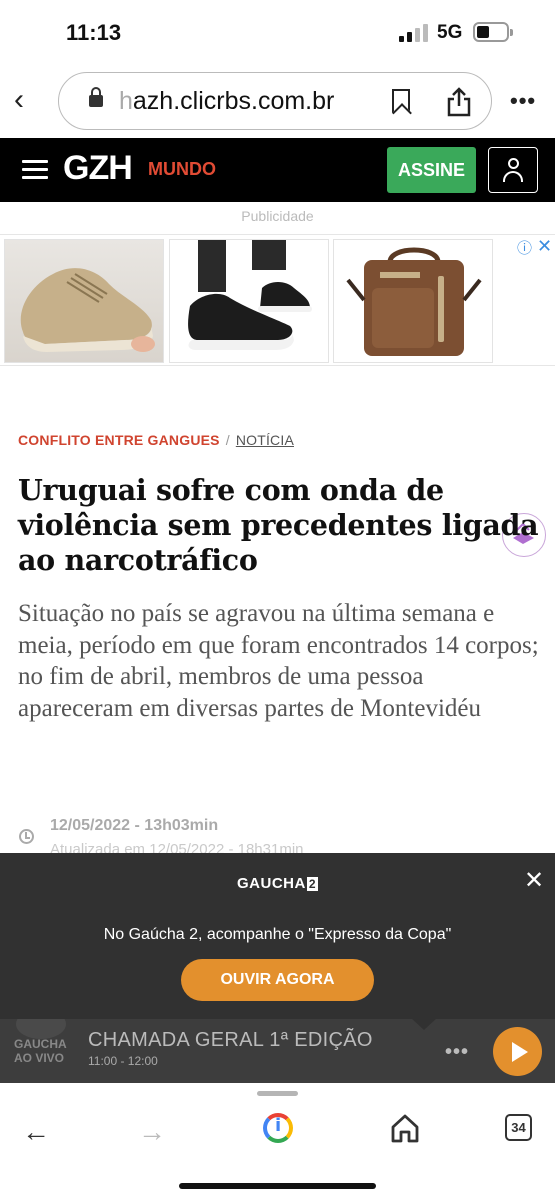  I want to click on article-type: NOTÍCIA, so click(265, 440).